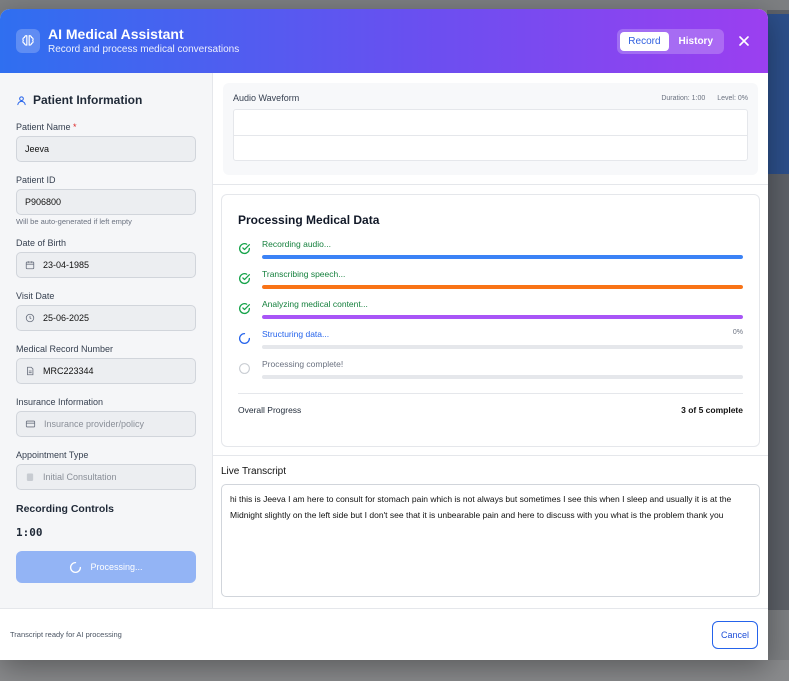 This screenshot has height=681, width=789. Describe the element at coordinates (732, 98) in the screenshot. I see `waveform-level: Level: 0%` at that location.